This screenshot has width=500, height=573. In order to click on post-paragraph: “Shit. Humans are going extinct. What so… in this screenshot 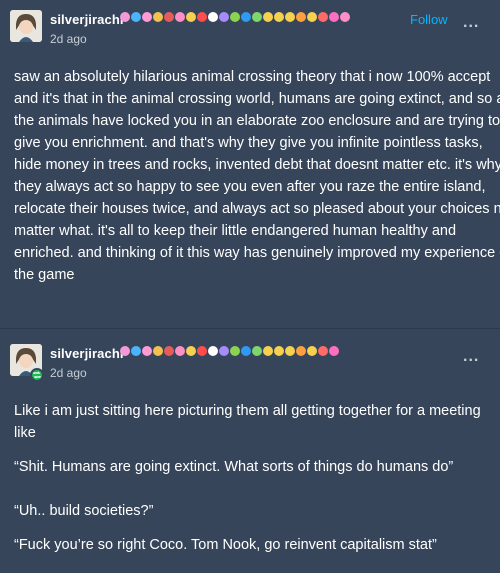, I will do `click(234, 467)`.